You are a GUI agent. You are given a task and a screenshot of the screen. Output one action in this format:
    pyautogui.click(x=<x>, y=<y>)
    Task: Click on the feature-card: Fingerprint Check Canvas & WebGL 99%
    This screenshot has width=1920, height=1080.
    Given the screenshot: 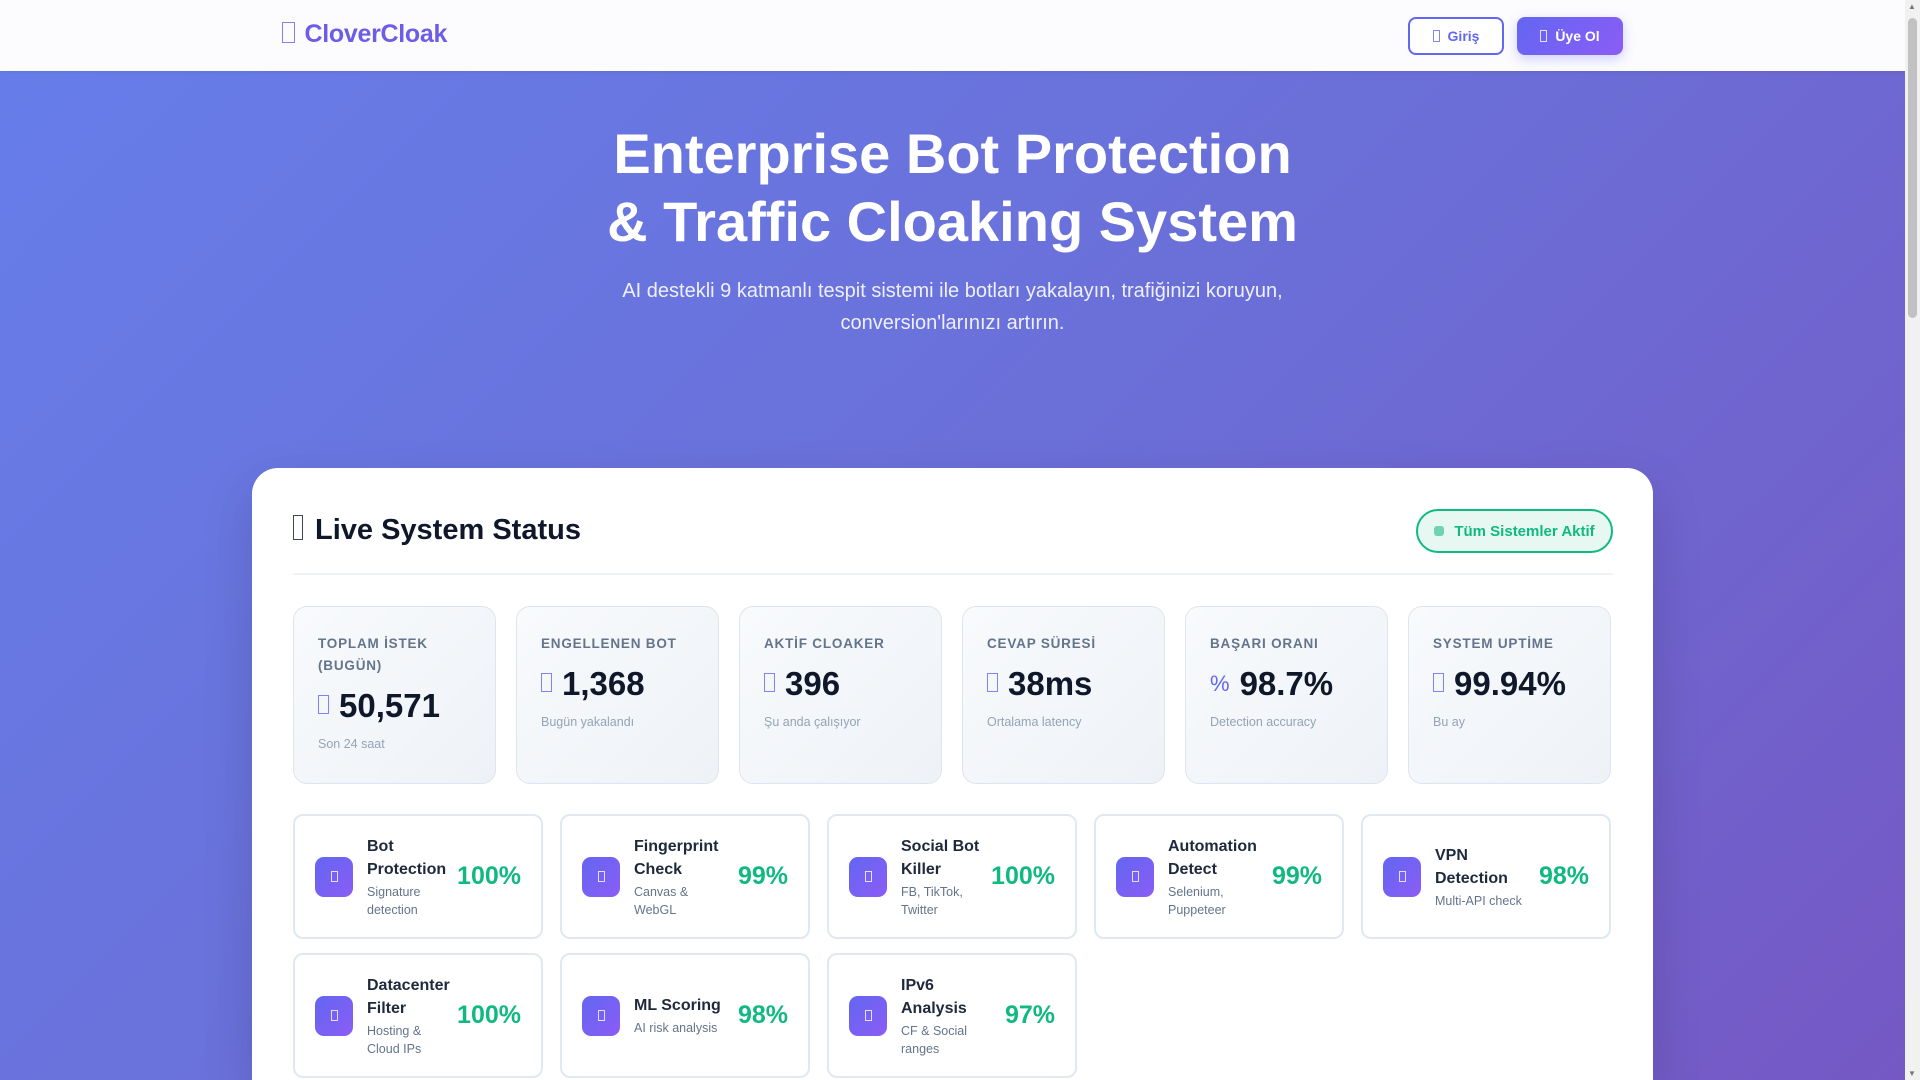 What is the action you would take?
    pyautogui.click(x=685, y=876)
    